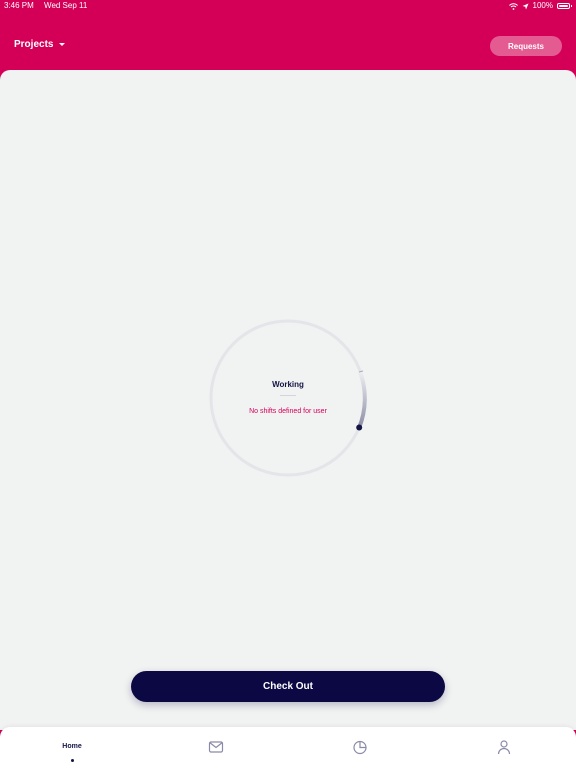  What do you see at coordinates (525, 6) in the screenshot?
I see `location-icon` at bounding box center [525, 6].